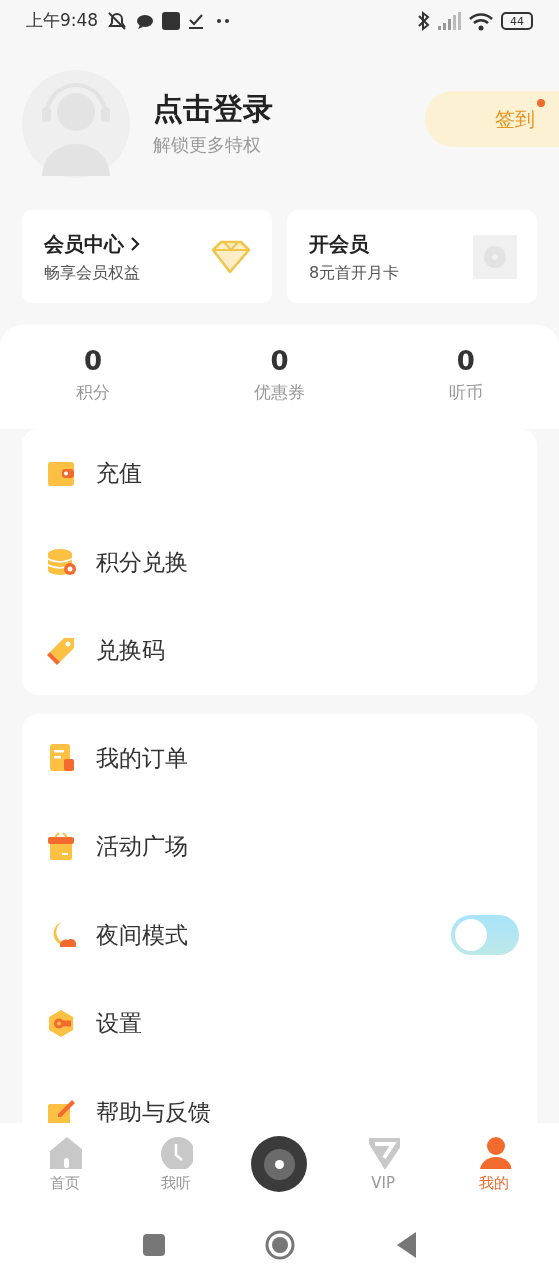 The height and width of the screenshot is (1280, 559). What do you see at coordinates (153, 1245) in the screenshot?
I see `recent-apps-icon` at bounding box center [153, 1245].